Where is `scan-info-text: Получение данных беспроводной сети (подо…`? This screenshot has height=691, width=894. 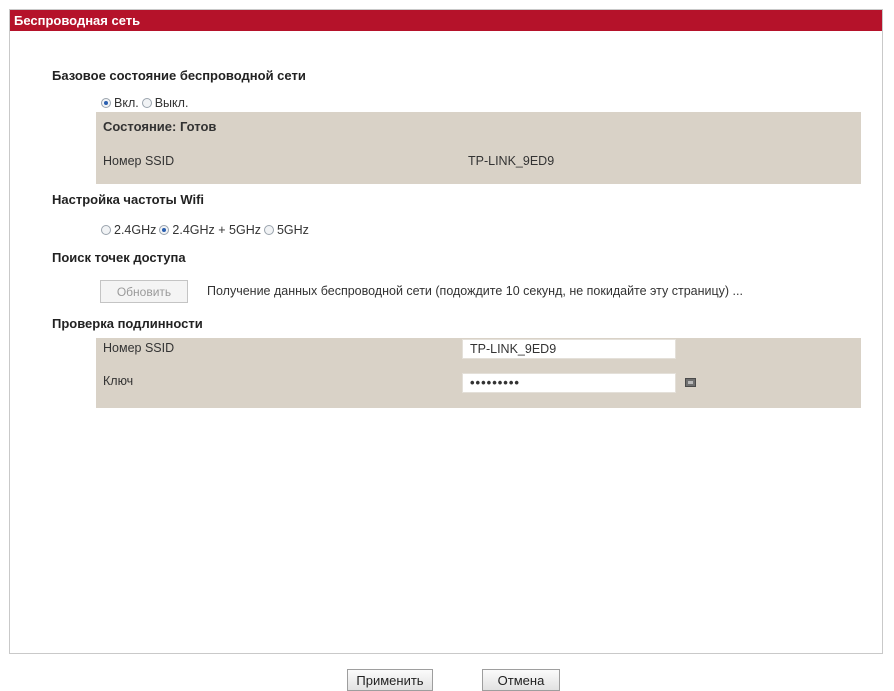 scan-info-text: Получение данных беспроводной сети (подо… is located at coordinates (475, 291).